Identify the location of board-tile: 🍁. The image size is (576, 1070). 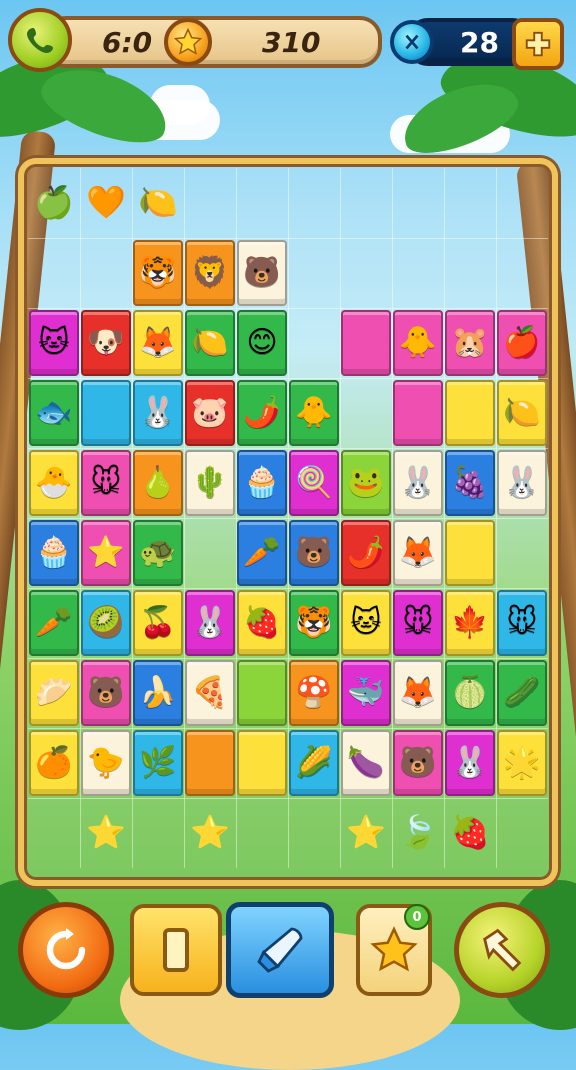
(470, 623).